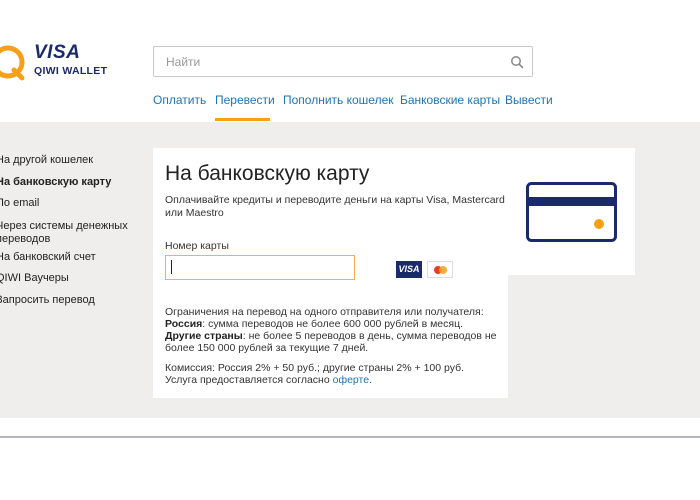 The image size is (700, 500). I want to click on sidebar-item-bank-account: На банковский счет, so click(48, 257).